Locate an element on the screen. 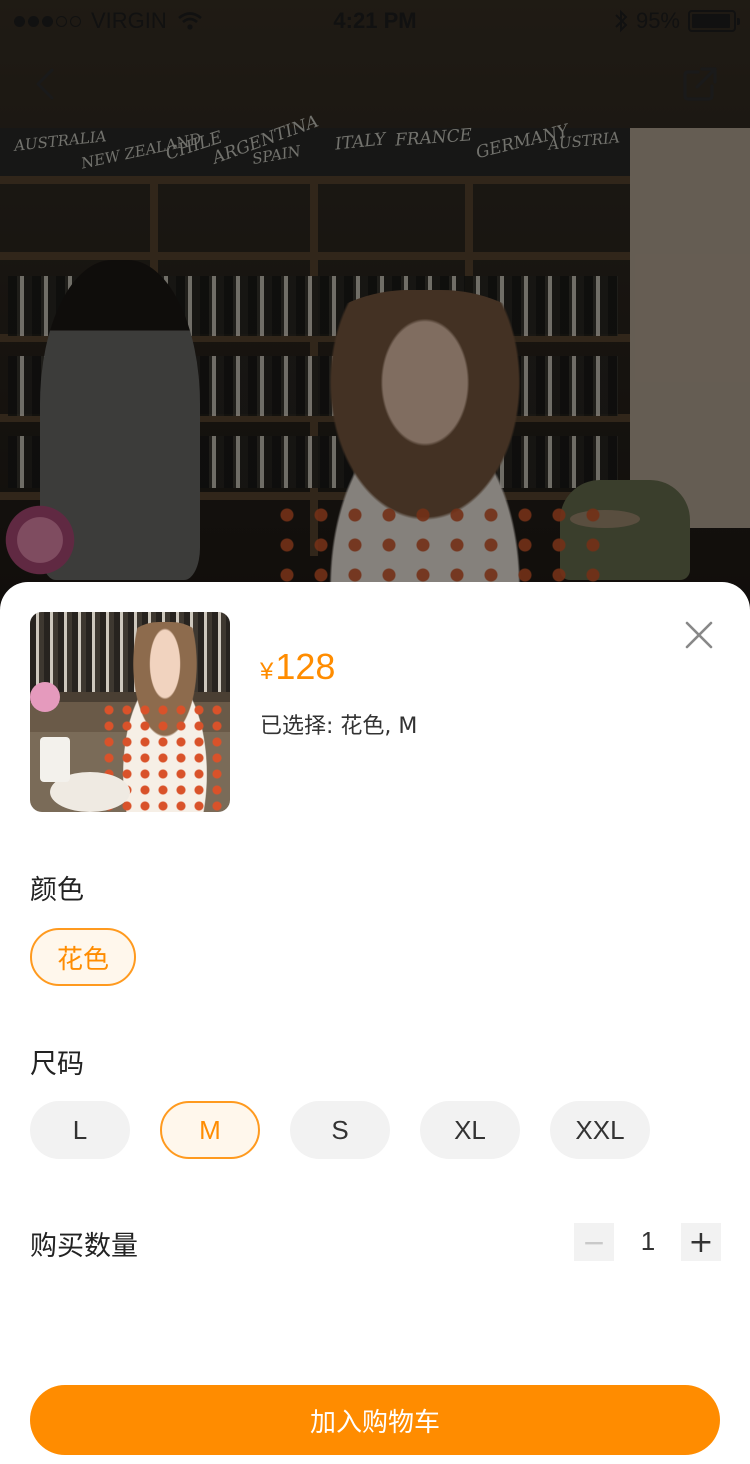 The image size is (750, 1464). minus-icon: − is located at coordinates (594, 1242).